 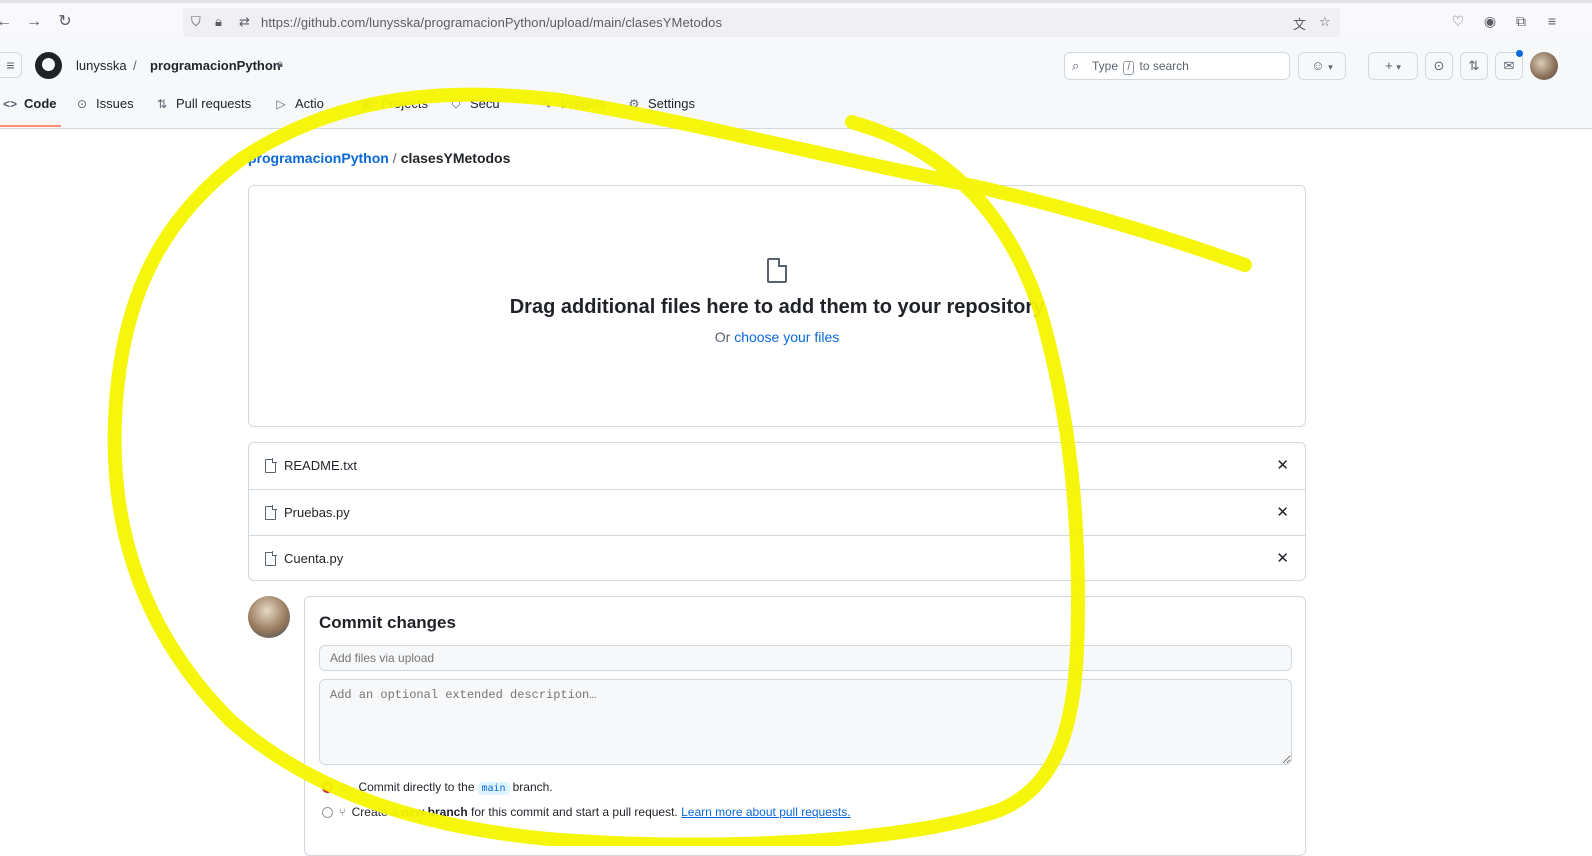 I want to click on file-name: Pruebas.py, so click(x=317, y=512).